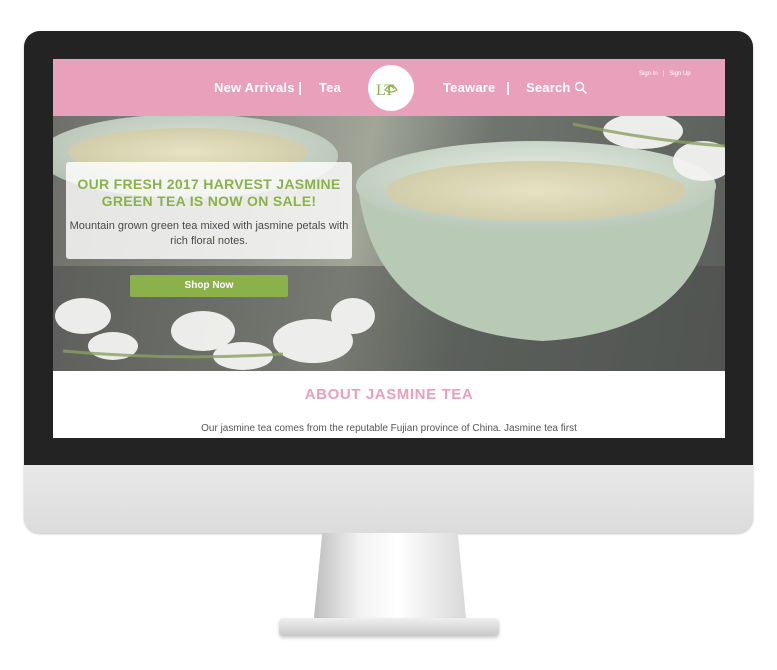 The height and width of the screenshot is (670, 777). I want to click on site-logo: LT, so click(391, 88).